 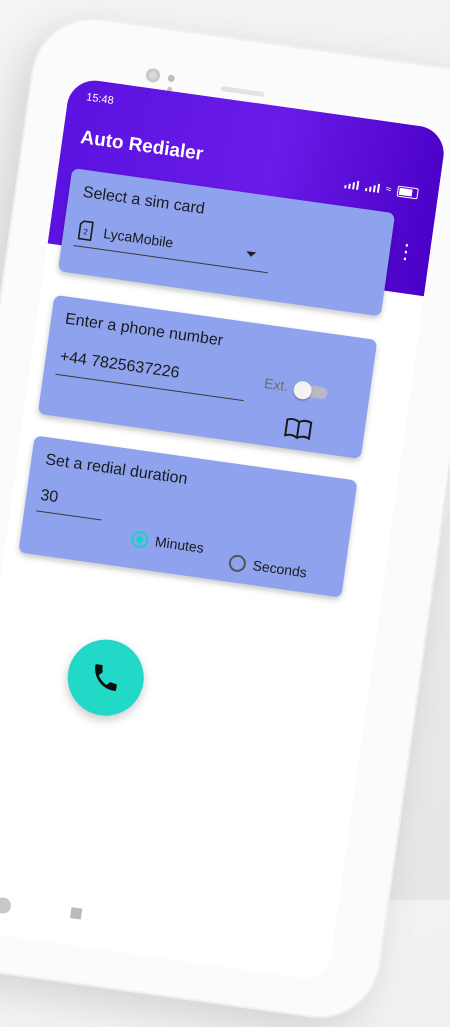 What do you see at coordinates (351, 184) in the screenshot?
I see `signal-icon` at bounding box center [351, 184].